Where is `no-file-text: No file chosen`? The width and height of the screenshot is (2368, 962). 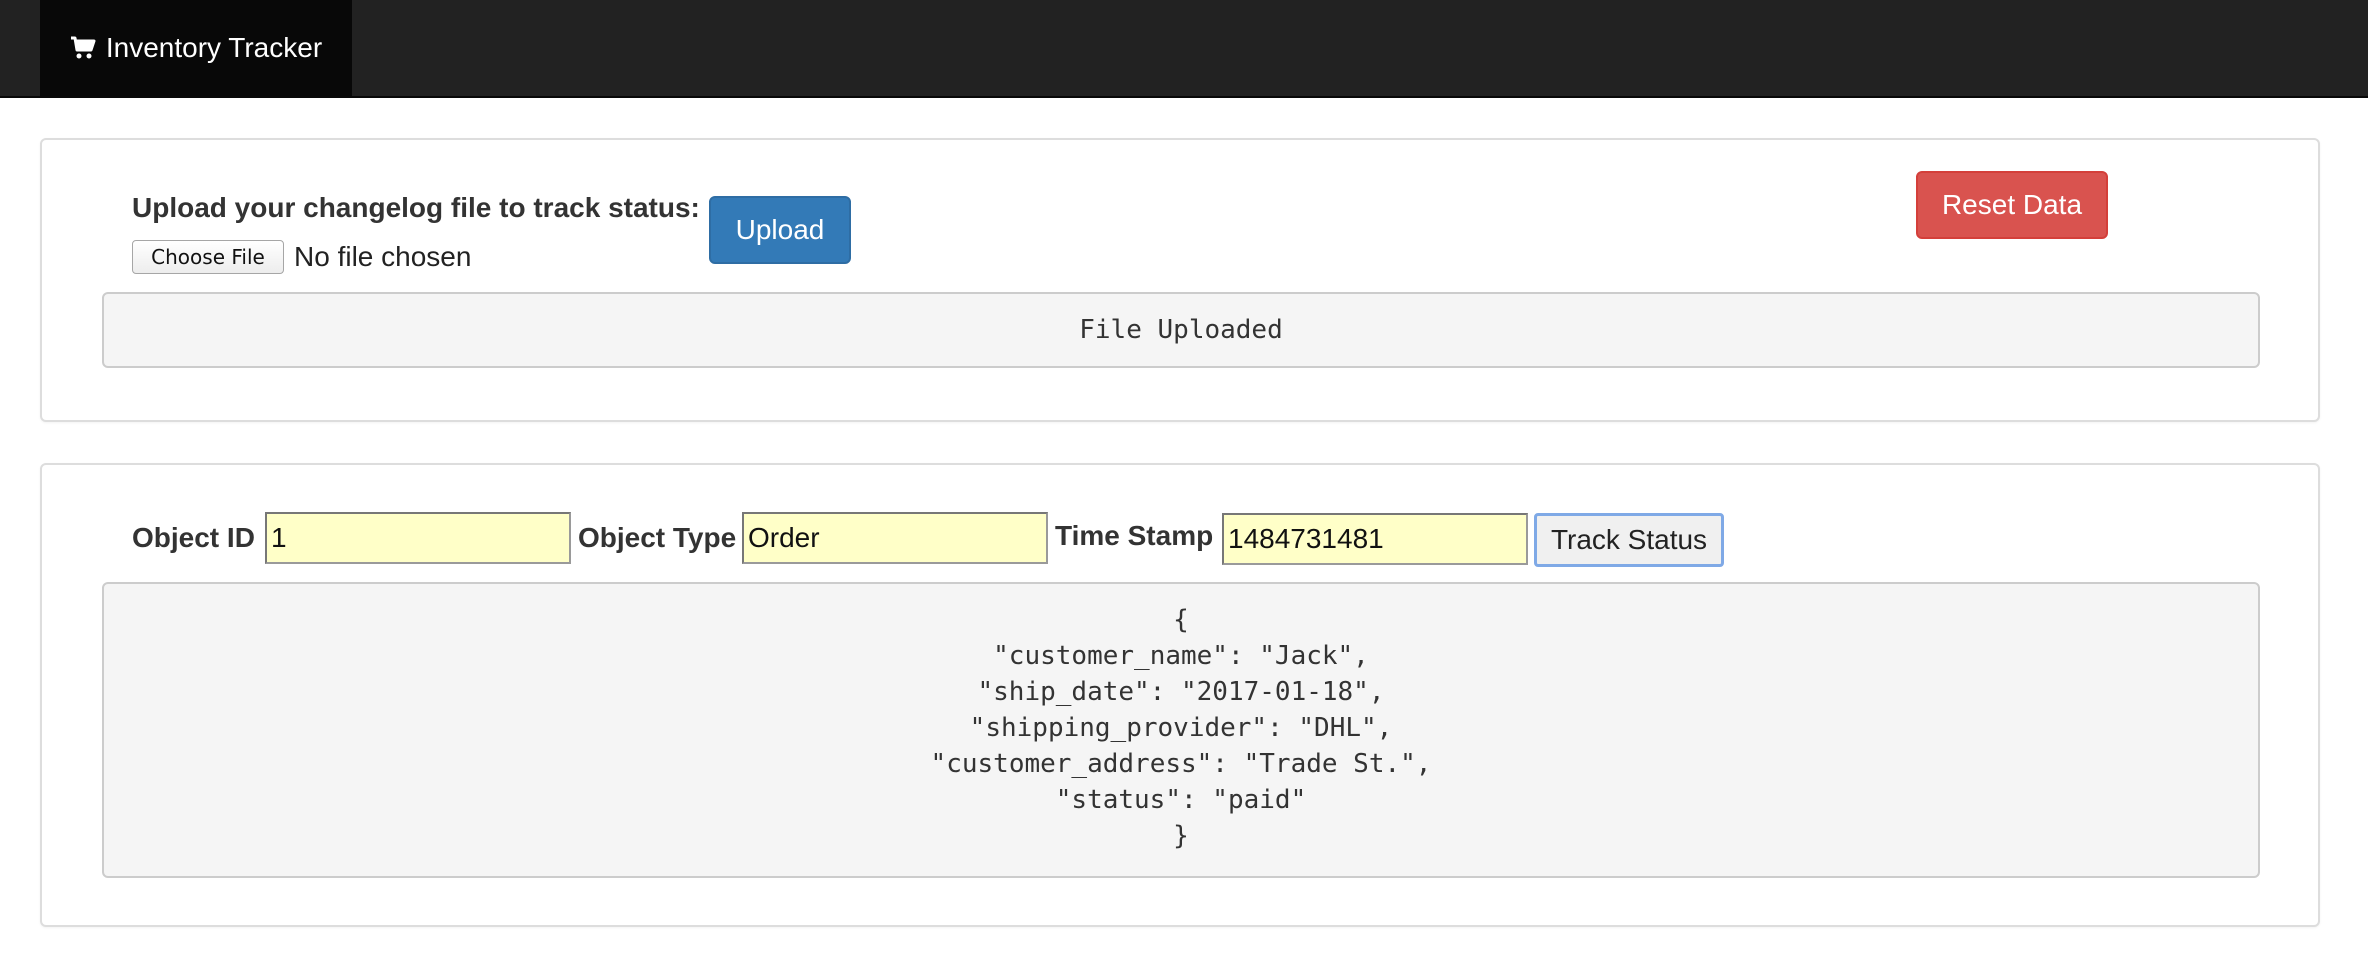 no-file-text: No file chosen is located at coordinates (383, 256).